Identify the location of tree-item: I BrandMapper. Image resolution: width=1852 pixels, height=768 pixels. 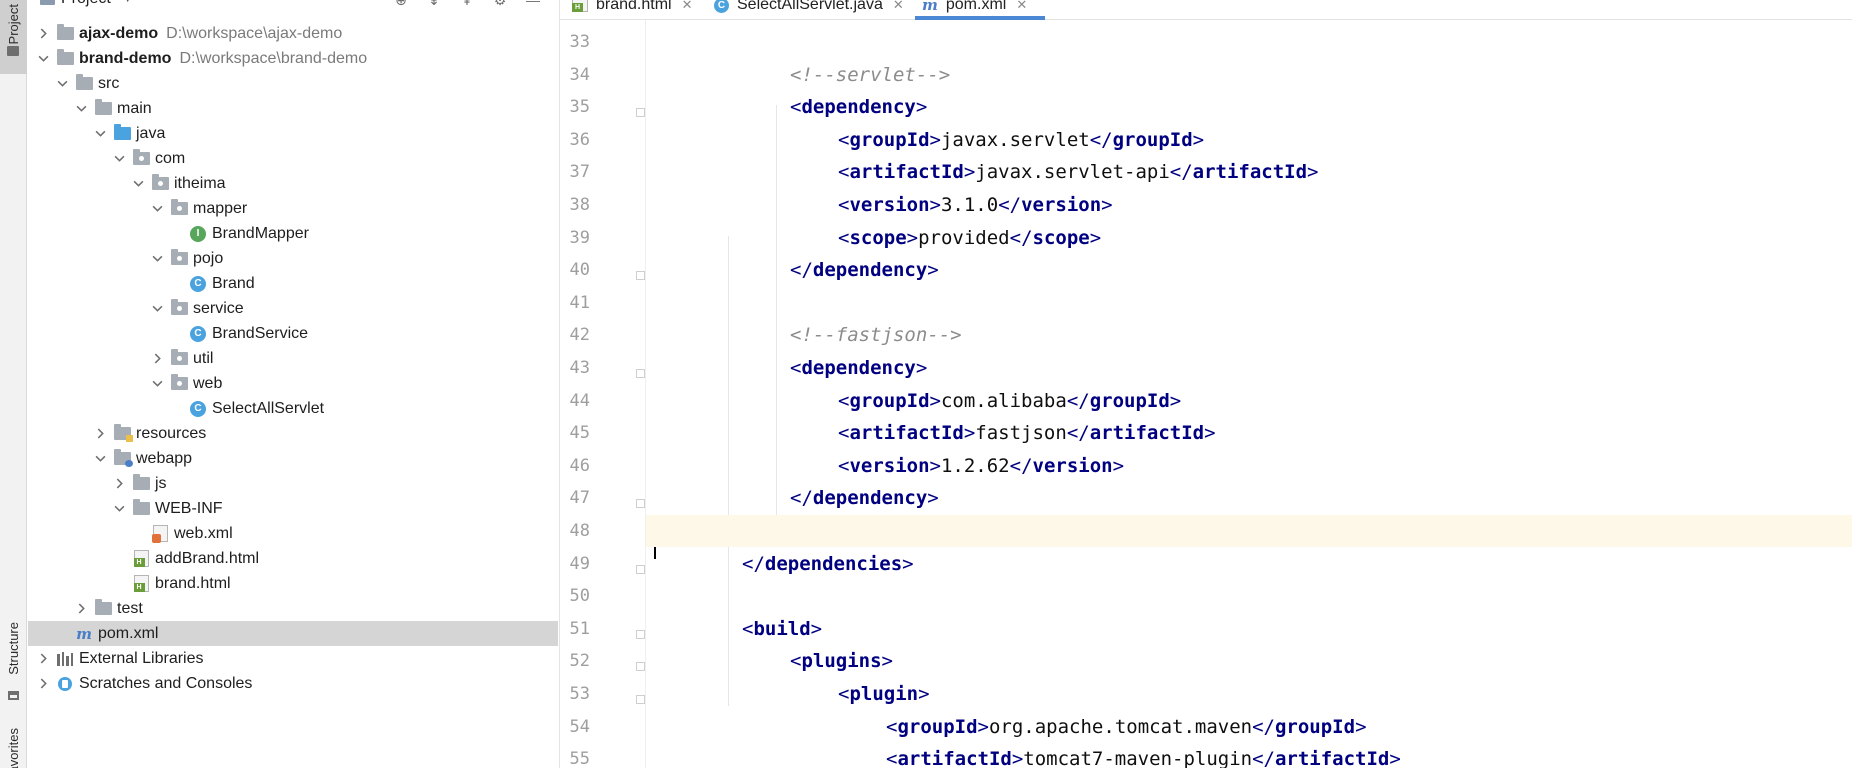
(293, 233).